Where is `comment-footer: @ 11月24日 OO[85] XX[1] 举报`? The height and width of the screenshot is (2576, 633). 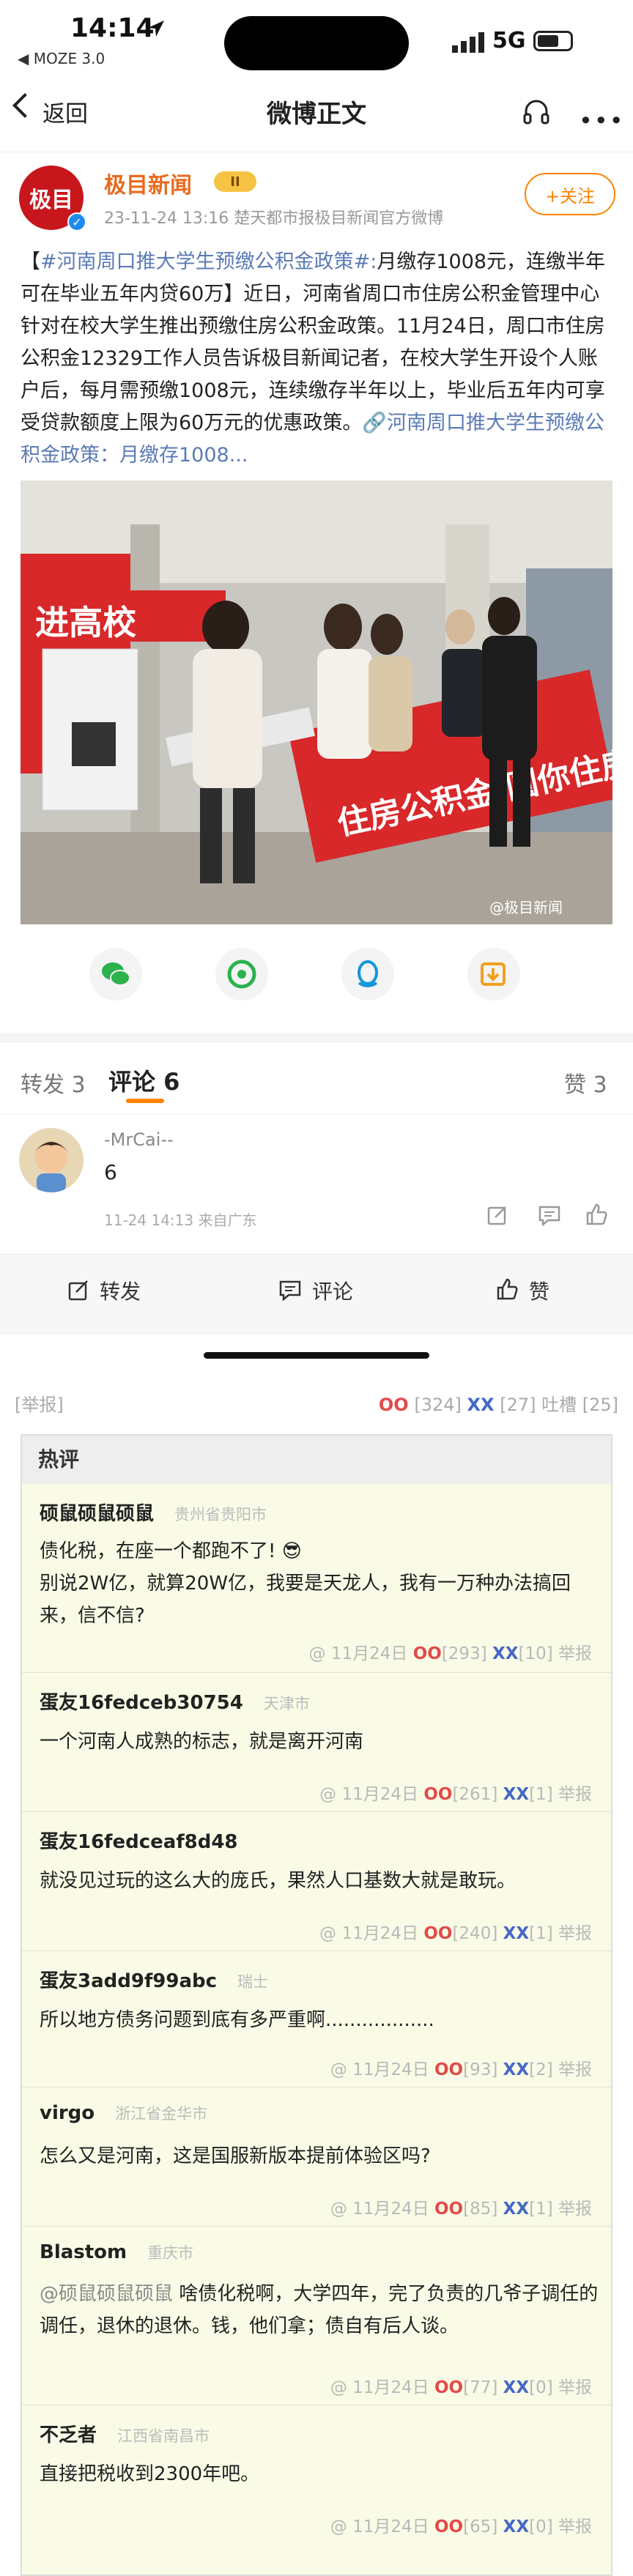 comment-footer: @ 11月24日 OO[85] XX[1] 举报 is located at coordinates (461, 2206).